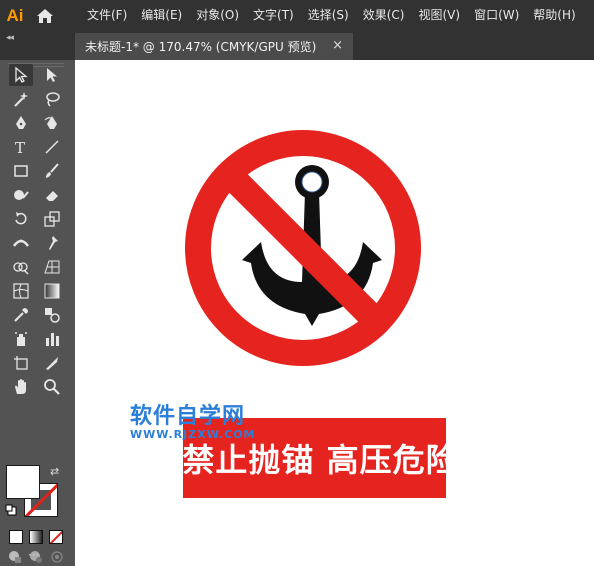  I want to click on collapse-panel-icon: ◂◂, so click(10, 38).